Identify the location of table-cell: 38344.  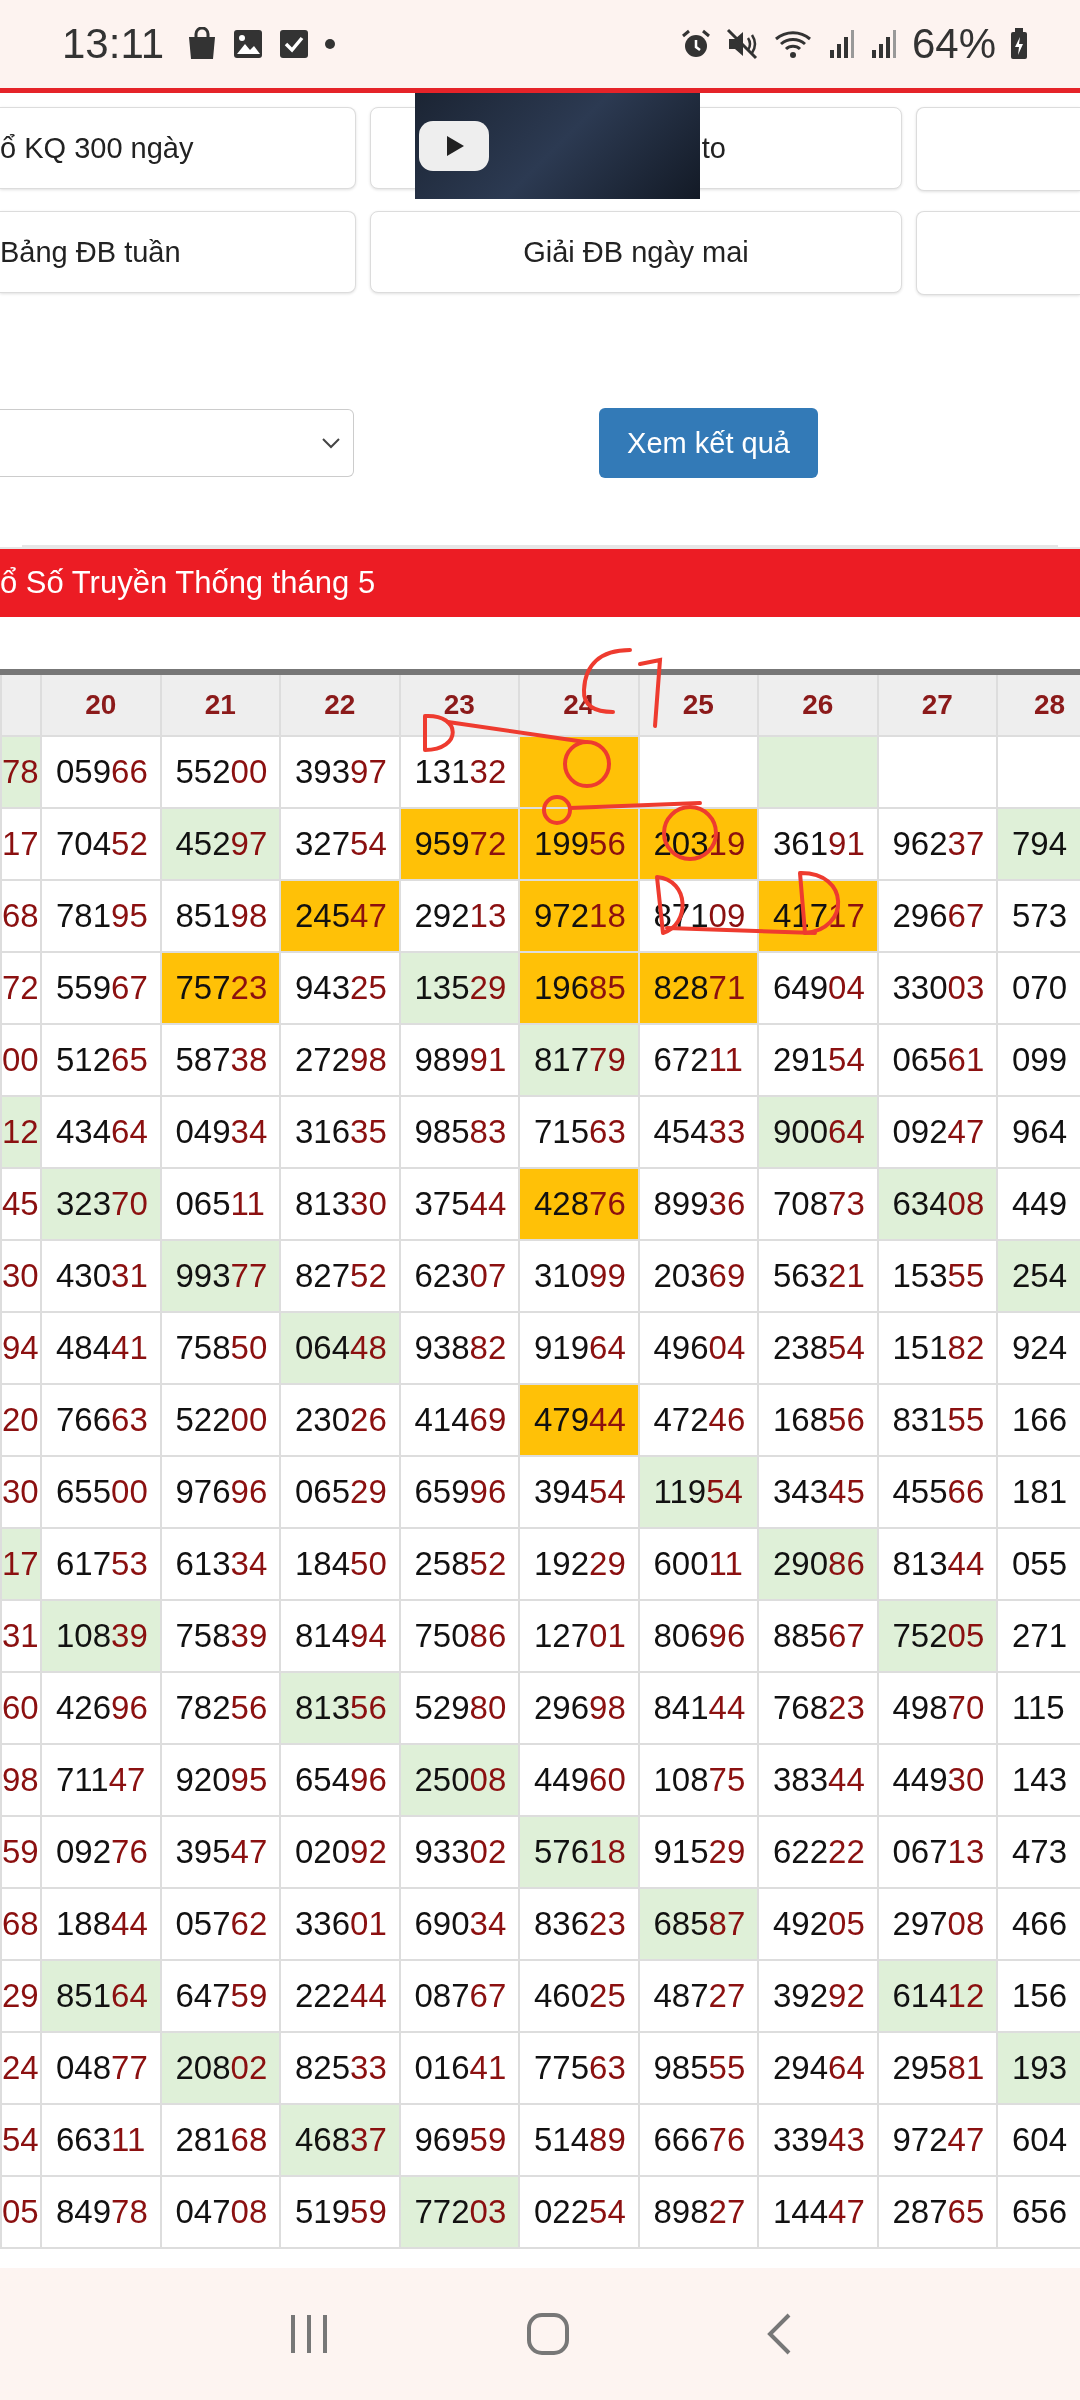
(818, 1780).